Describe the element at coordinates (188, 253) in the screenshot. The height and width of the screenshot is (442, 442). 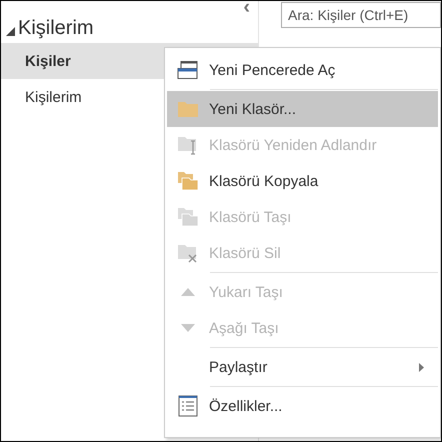
I see `folder-delete-icon` at that location.